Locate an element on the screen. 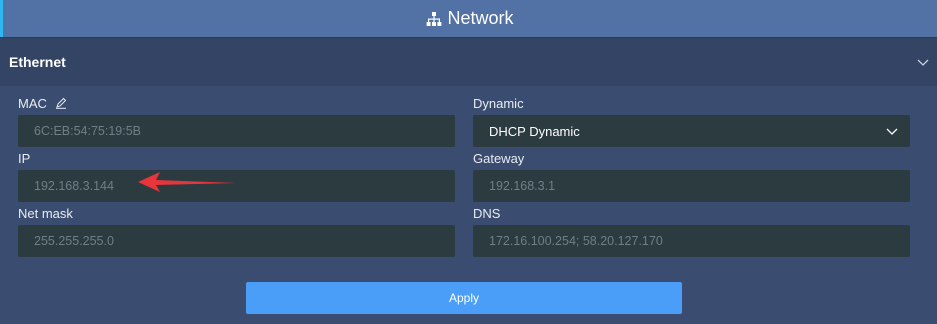 The height and width of the screenshot is (324, 937). mac-label: MAC is located at coordinates (42, 103).